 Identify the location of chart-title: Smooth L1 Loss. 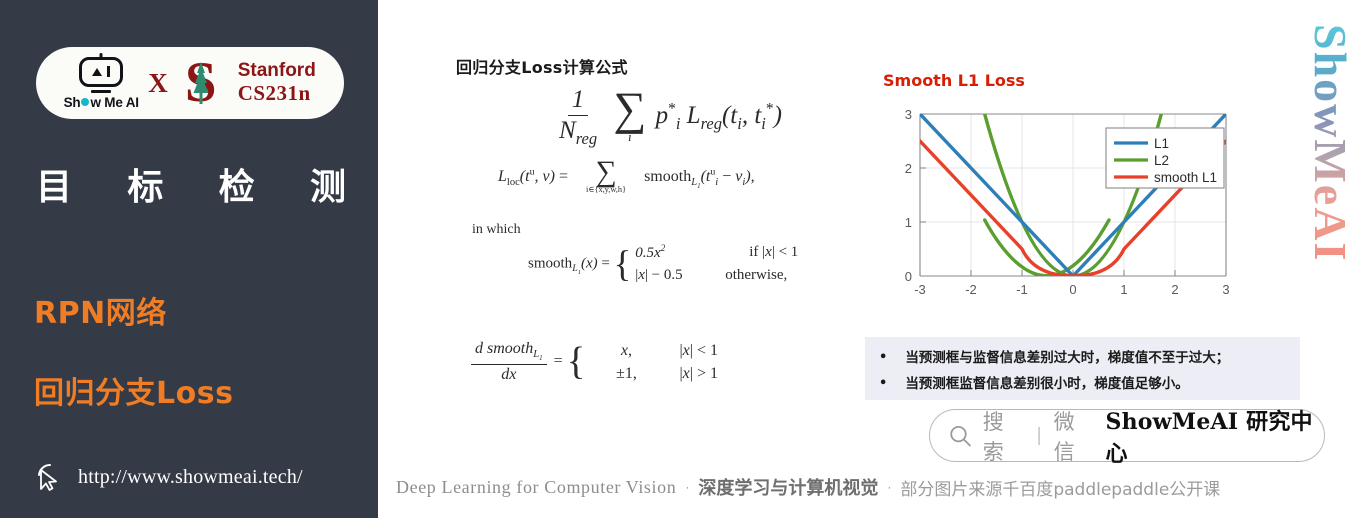
(954, 80).